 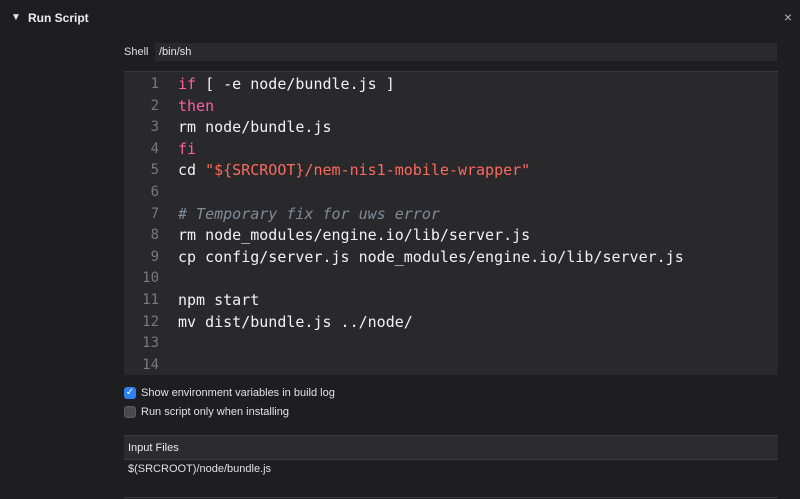 I want to click on line-code: # Temporary fix for uws error, so click(x=309, y=214).